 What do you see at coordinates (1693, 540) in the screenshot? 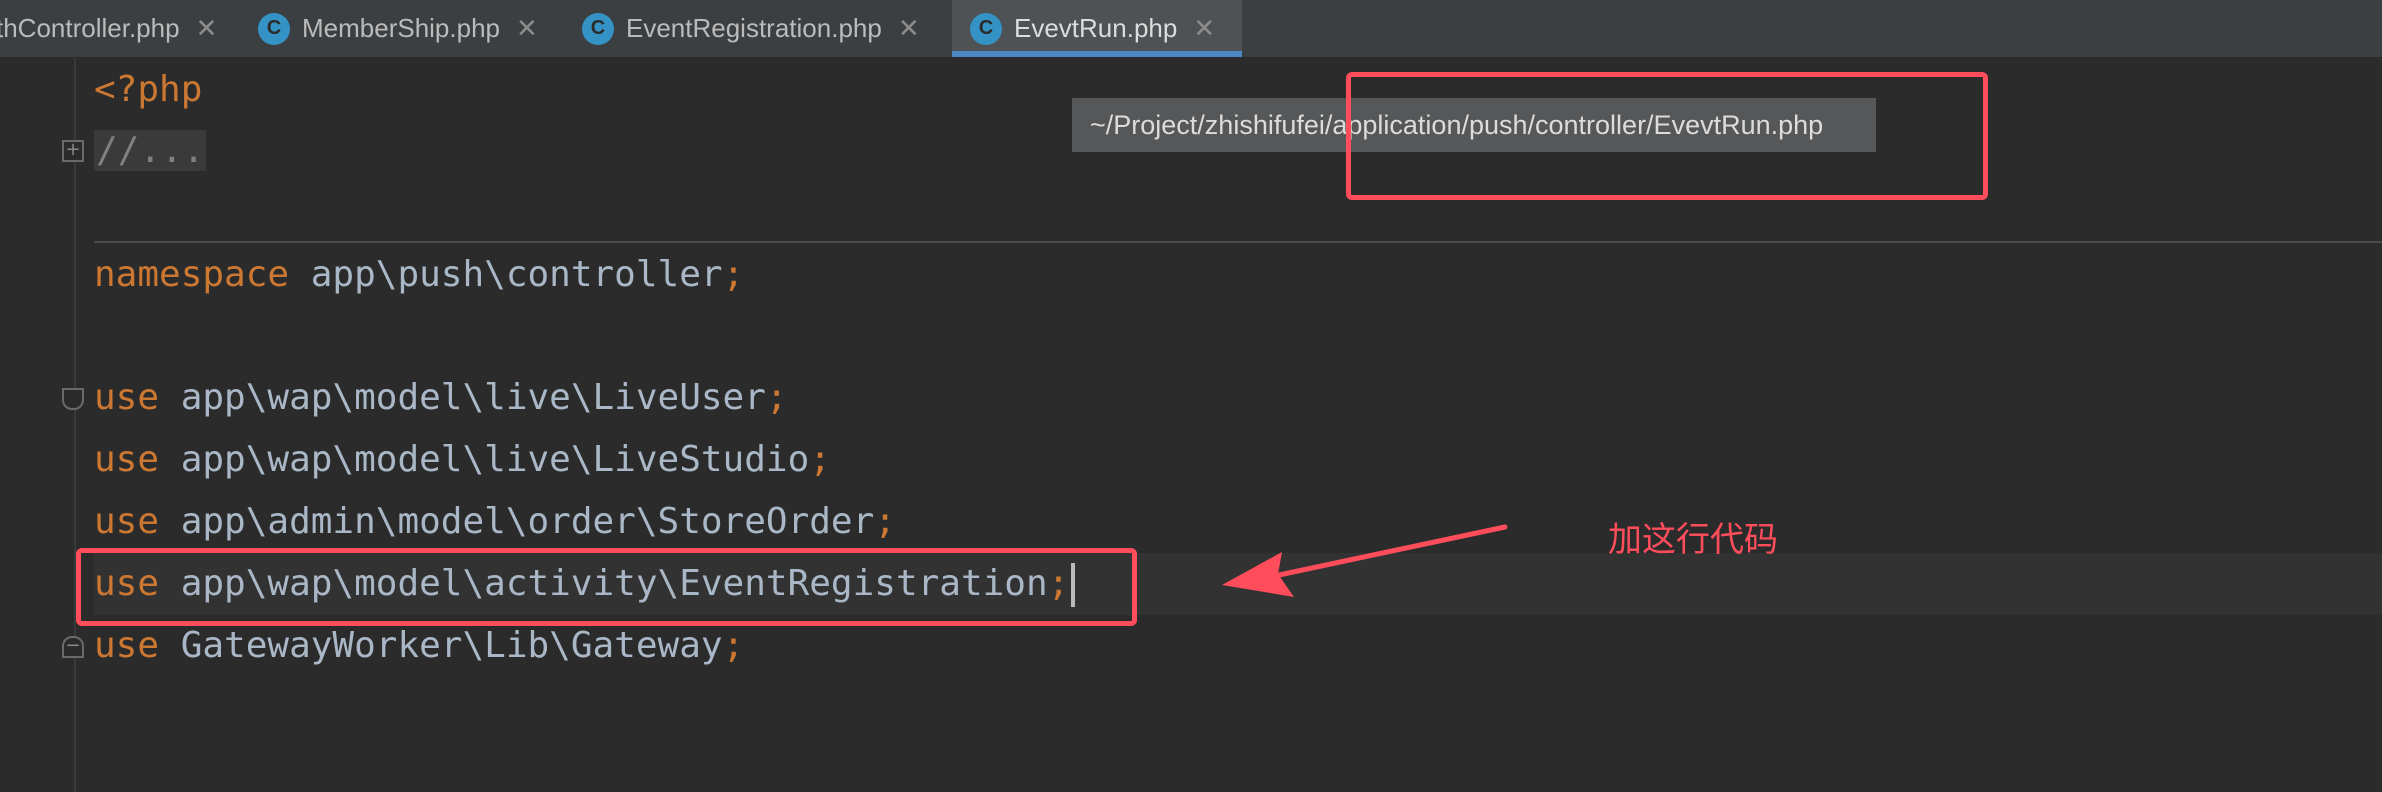
I see `annotation-label: 加这行代码` at bounding box center [1693, 540].